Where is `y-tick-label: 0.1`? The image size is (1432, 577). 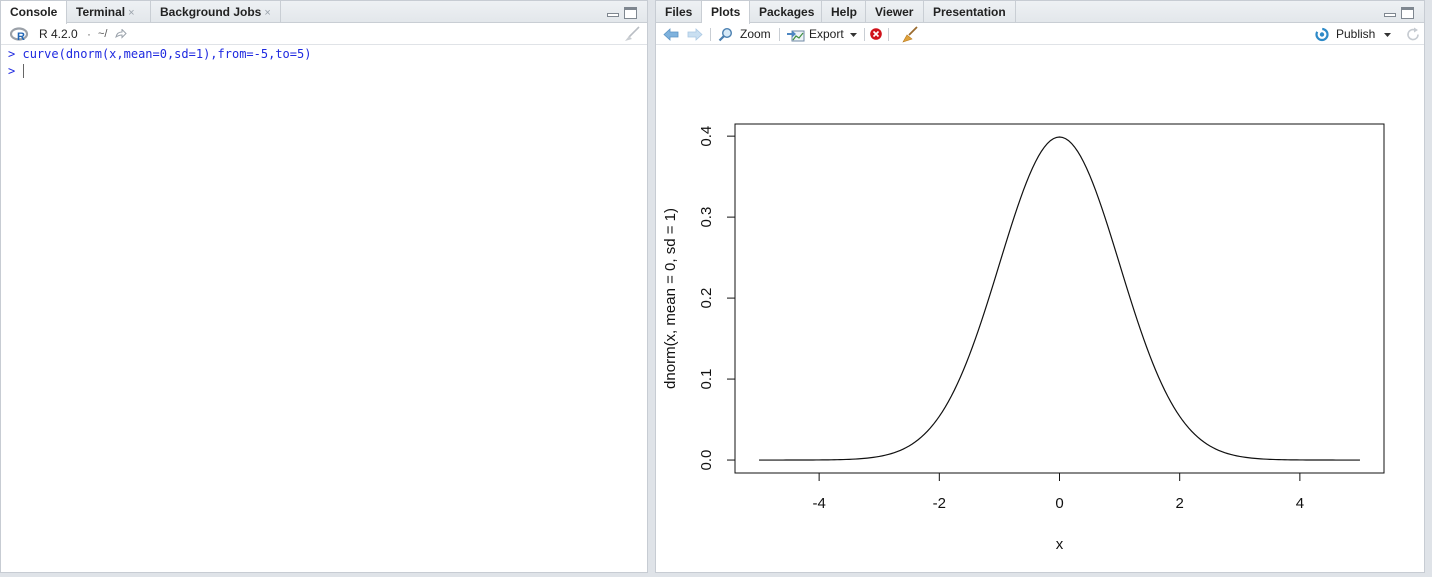 y-tick-label: 0.1 is located at coordinates (706, 379).